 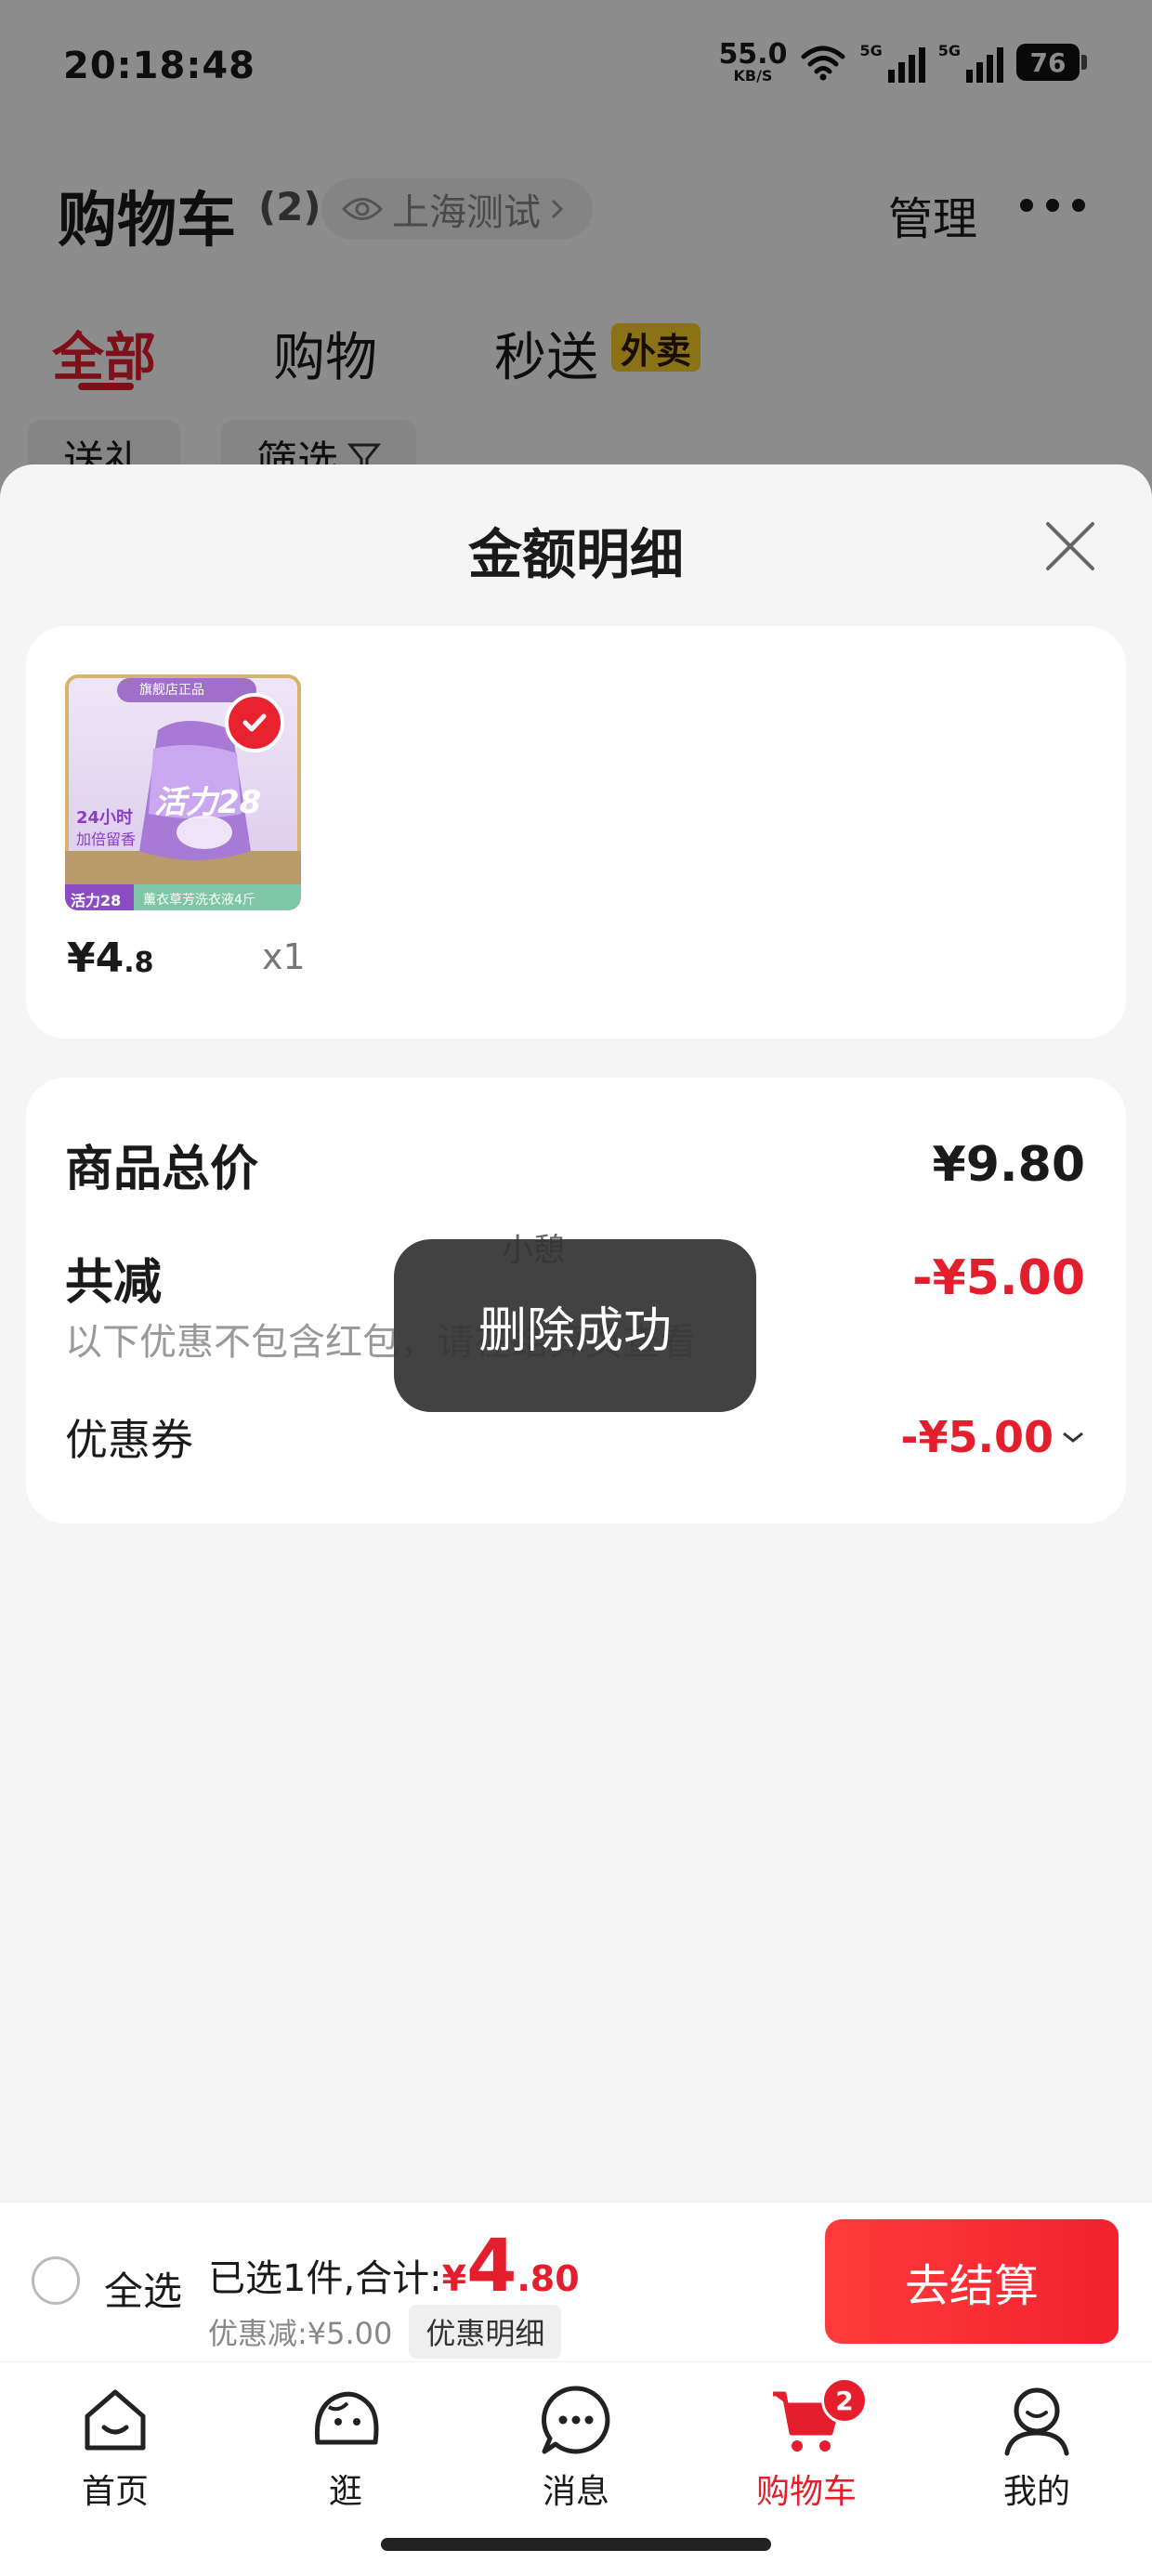 What do you see at coordinates (575, 1164) in the screenshot?
I see `total-price-row: 商品总价 ¥9.80` at bounding box center [575, 1164].